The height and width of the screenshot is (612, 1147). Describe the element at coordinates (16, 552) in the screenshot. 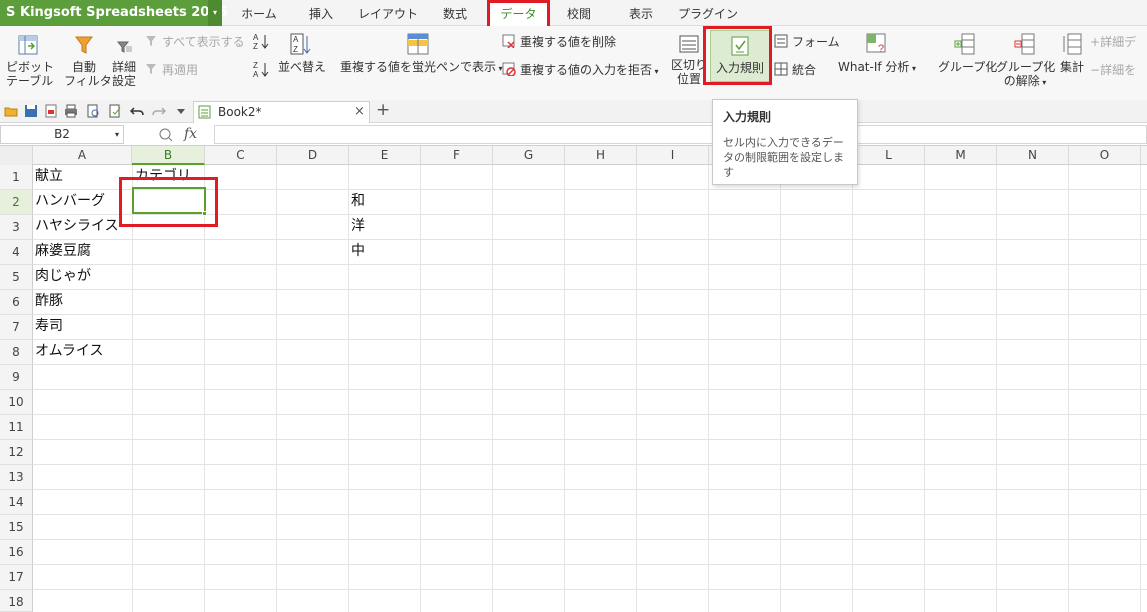

I see `row-header-16: 16` at that location.